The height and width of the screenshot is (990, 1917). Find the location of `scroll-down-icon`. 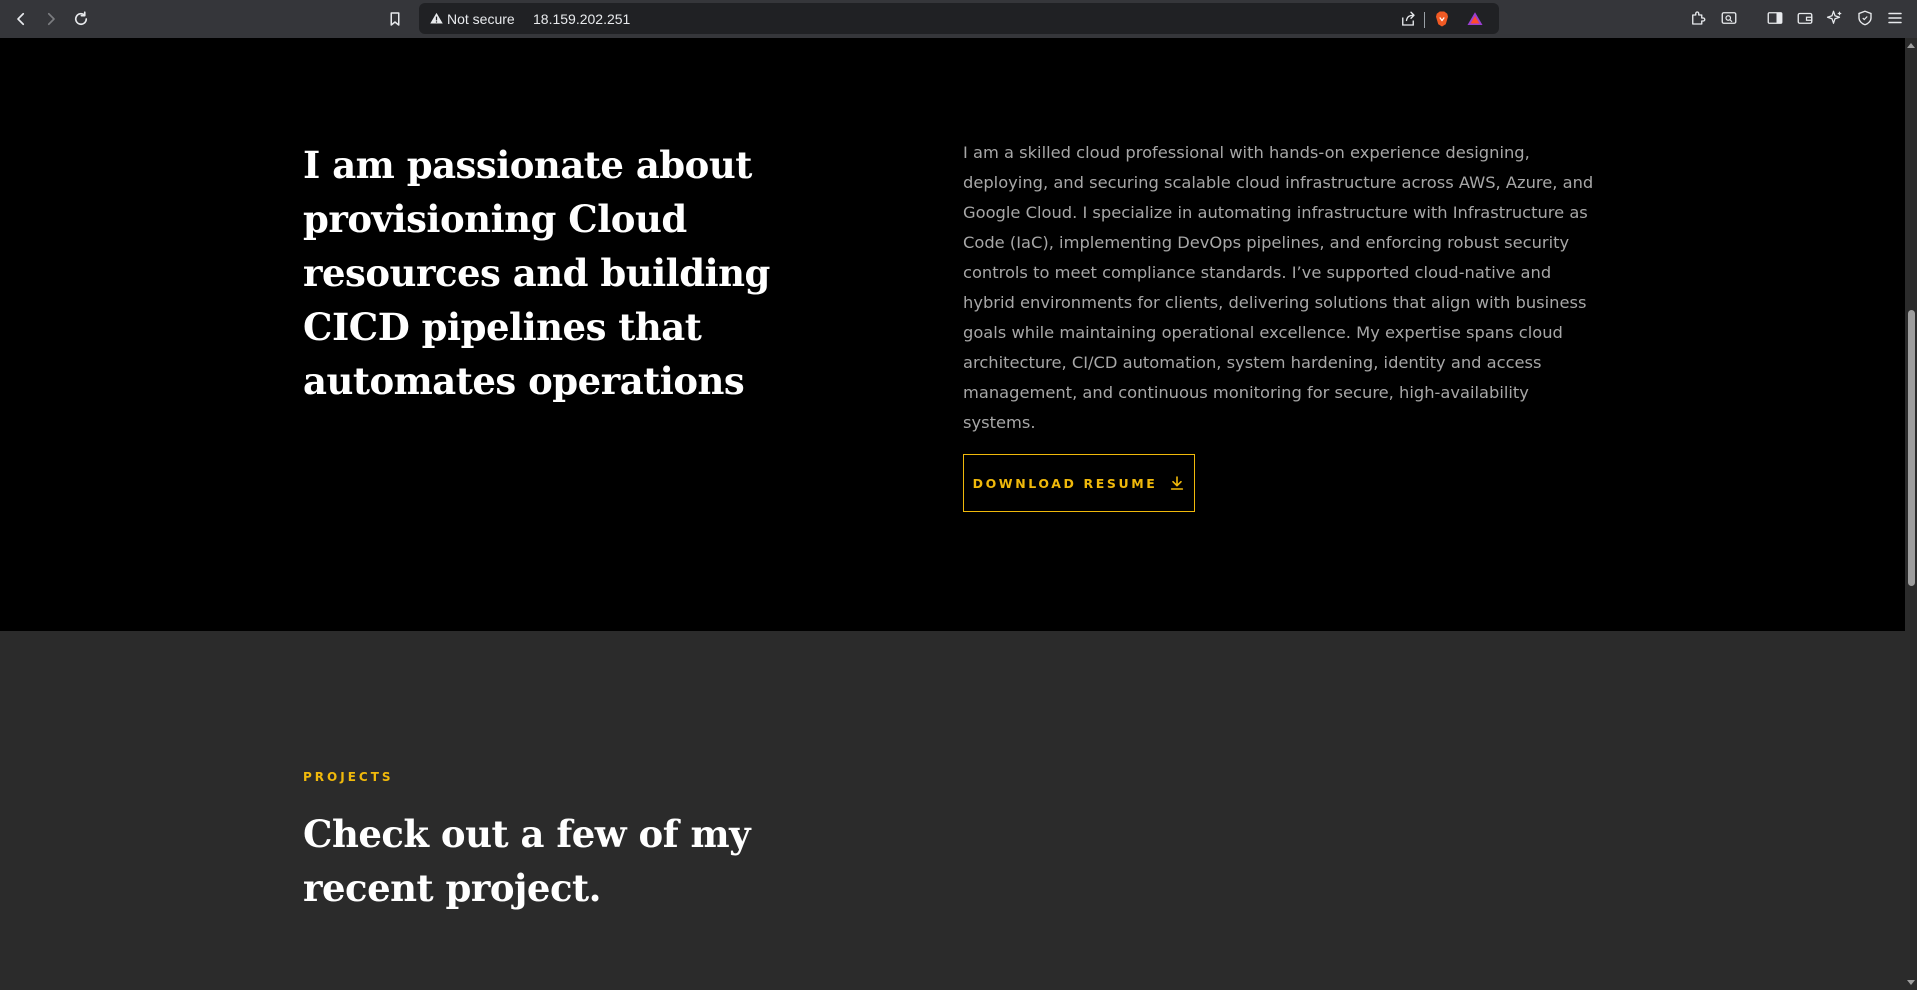

scroll-down-icon is located at coordinates (1911, 982).